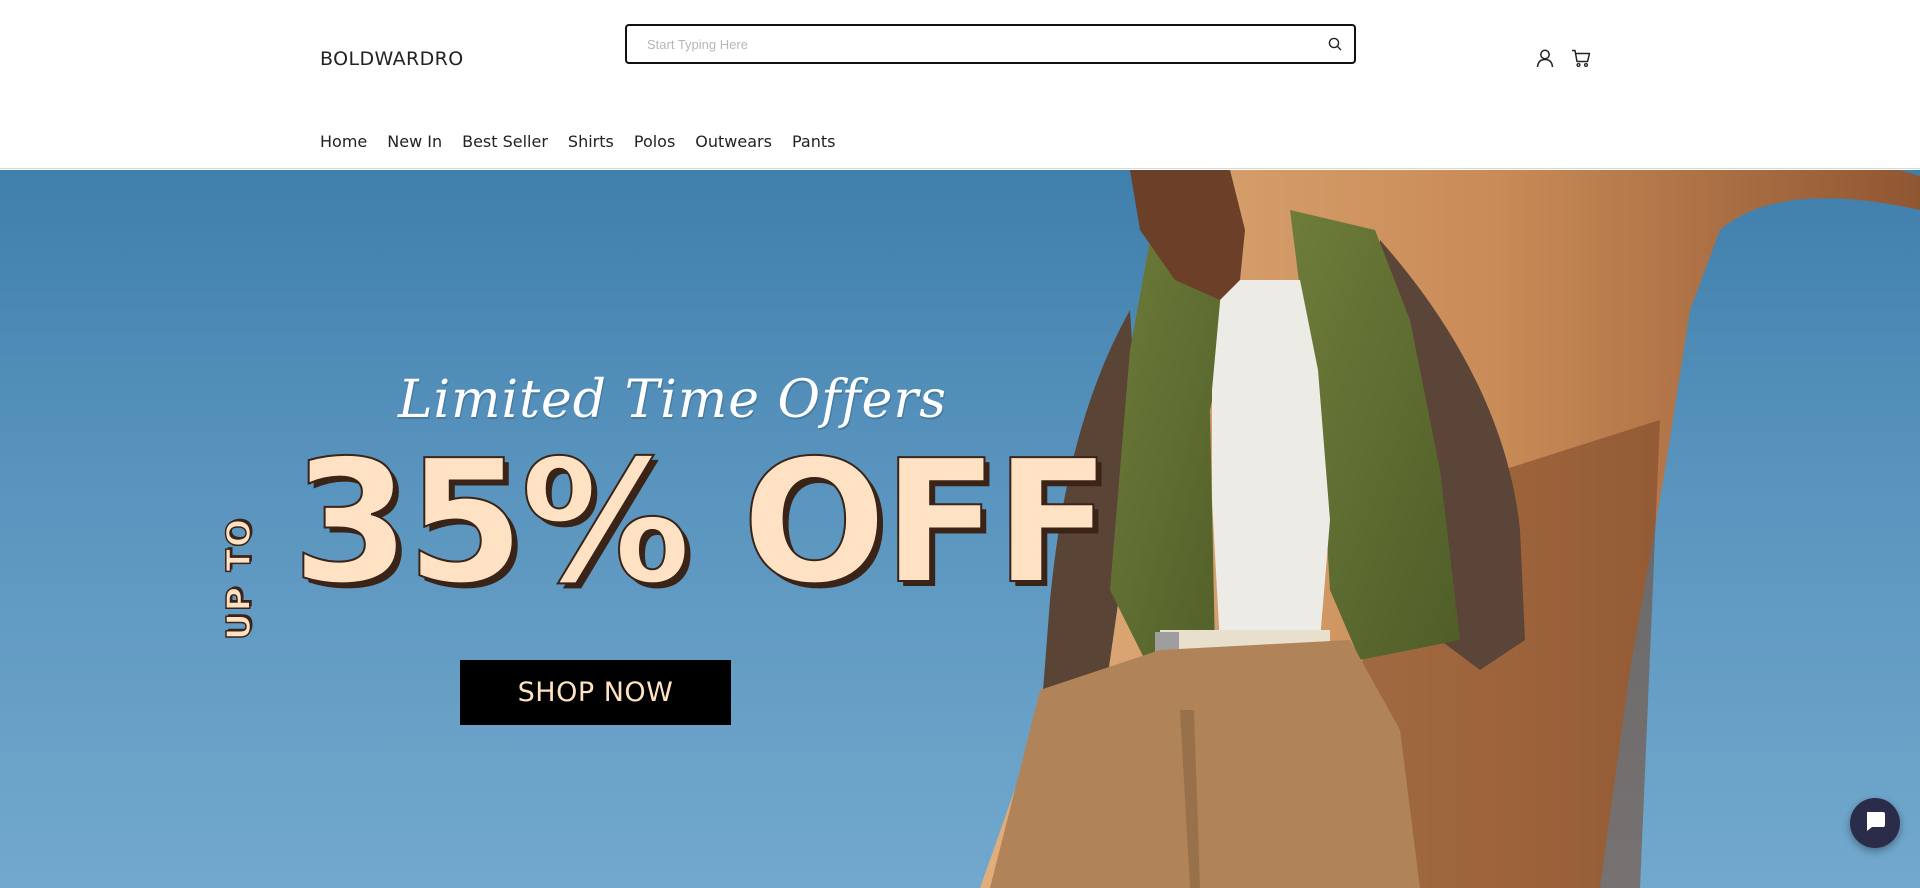 The image size is (1920, 888). What do you see at coordinates (1335, 44) in the screenshot?
I see `search-icon` at bounding box center [1335, 44].